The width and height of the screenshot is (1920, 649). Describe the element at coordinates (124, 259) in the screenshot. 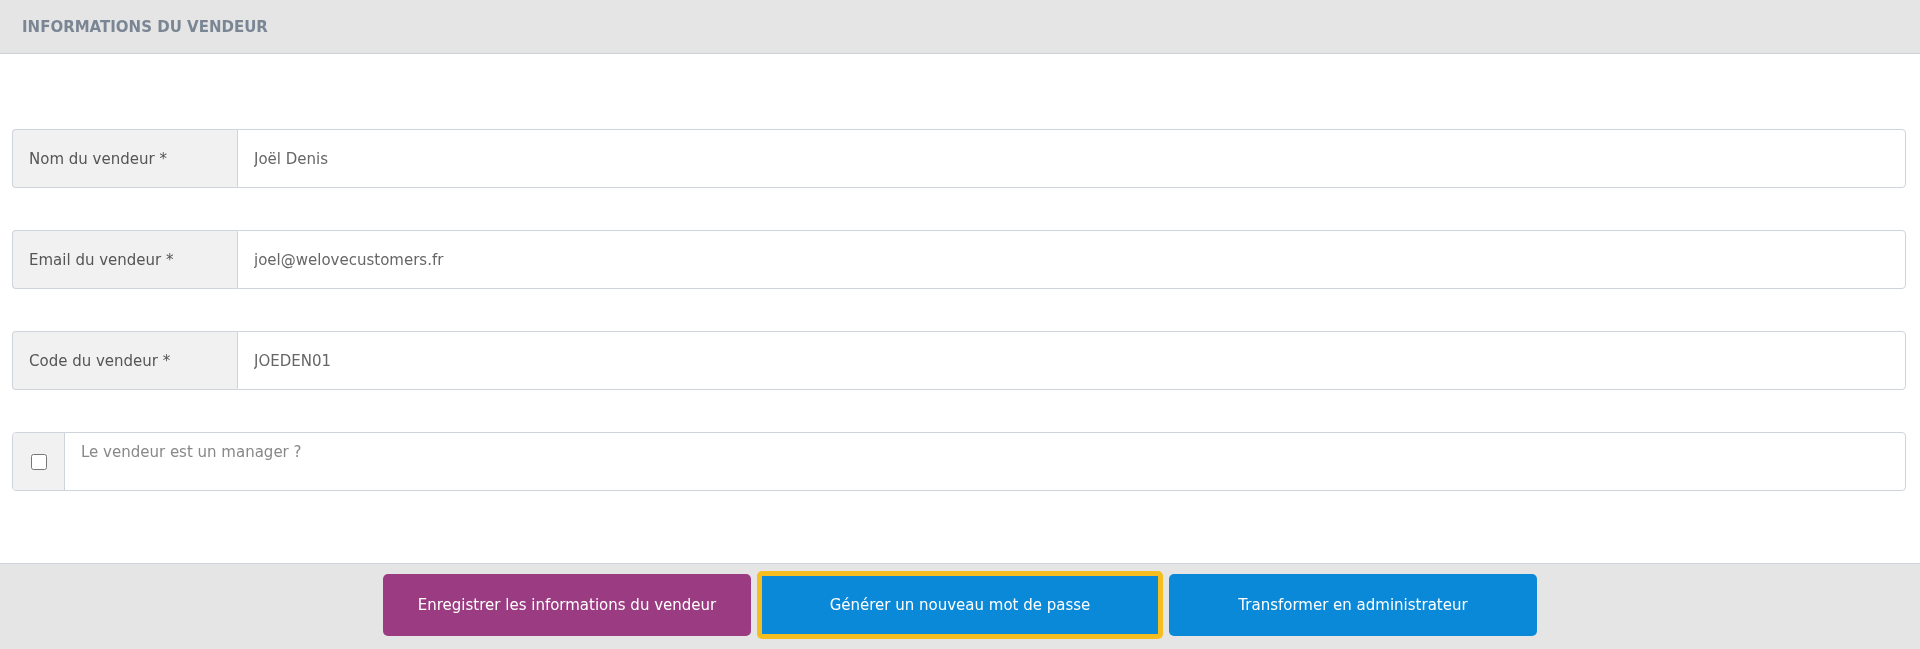

I see `field-label: Email du vendeur *` at that location.